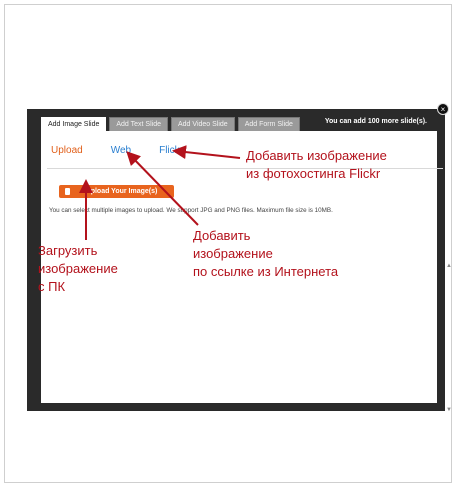 This screenshot has width=458, height=489. Describe the element at coordinates (138, 124) in the screenshot. I see `tab-add-text-slide: Add Text Slide` at that location.